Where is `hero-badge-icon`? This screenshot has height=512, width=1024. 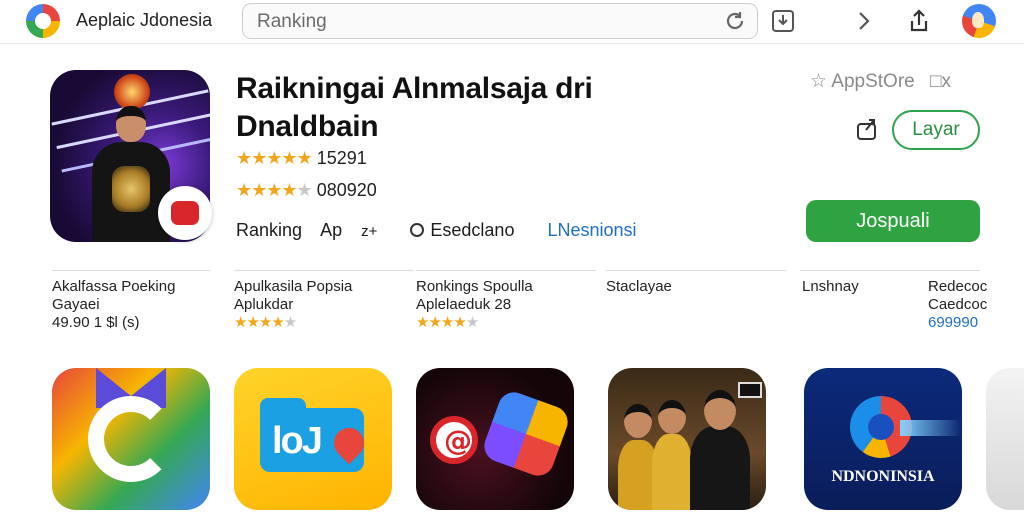 hero-badge-icon is located at coordinates (185, 213).